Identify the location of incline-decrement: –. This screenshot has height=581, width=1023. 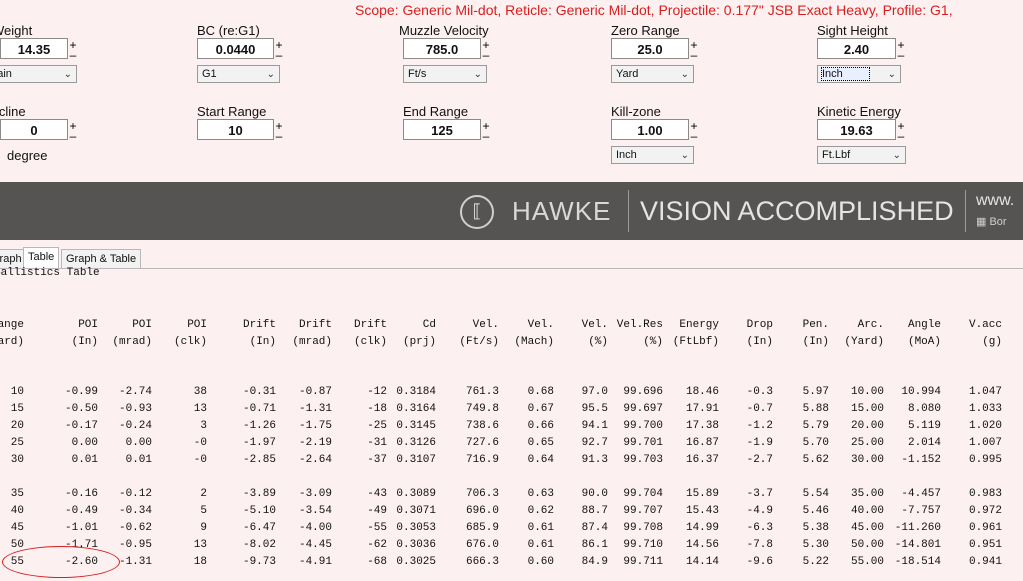
(73, 136).